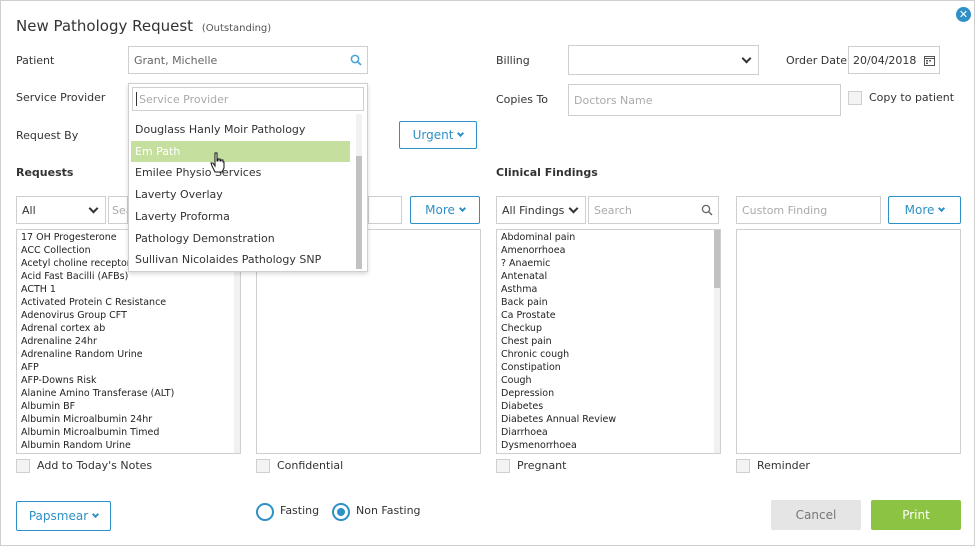 This screenshot has width=975, height=546. I want to click on selected-findings-list, so click(848, 341).